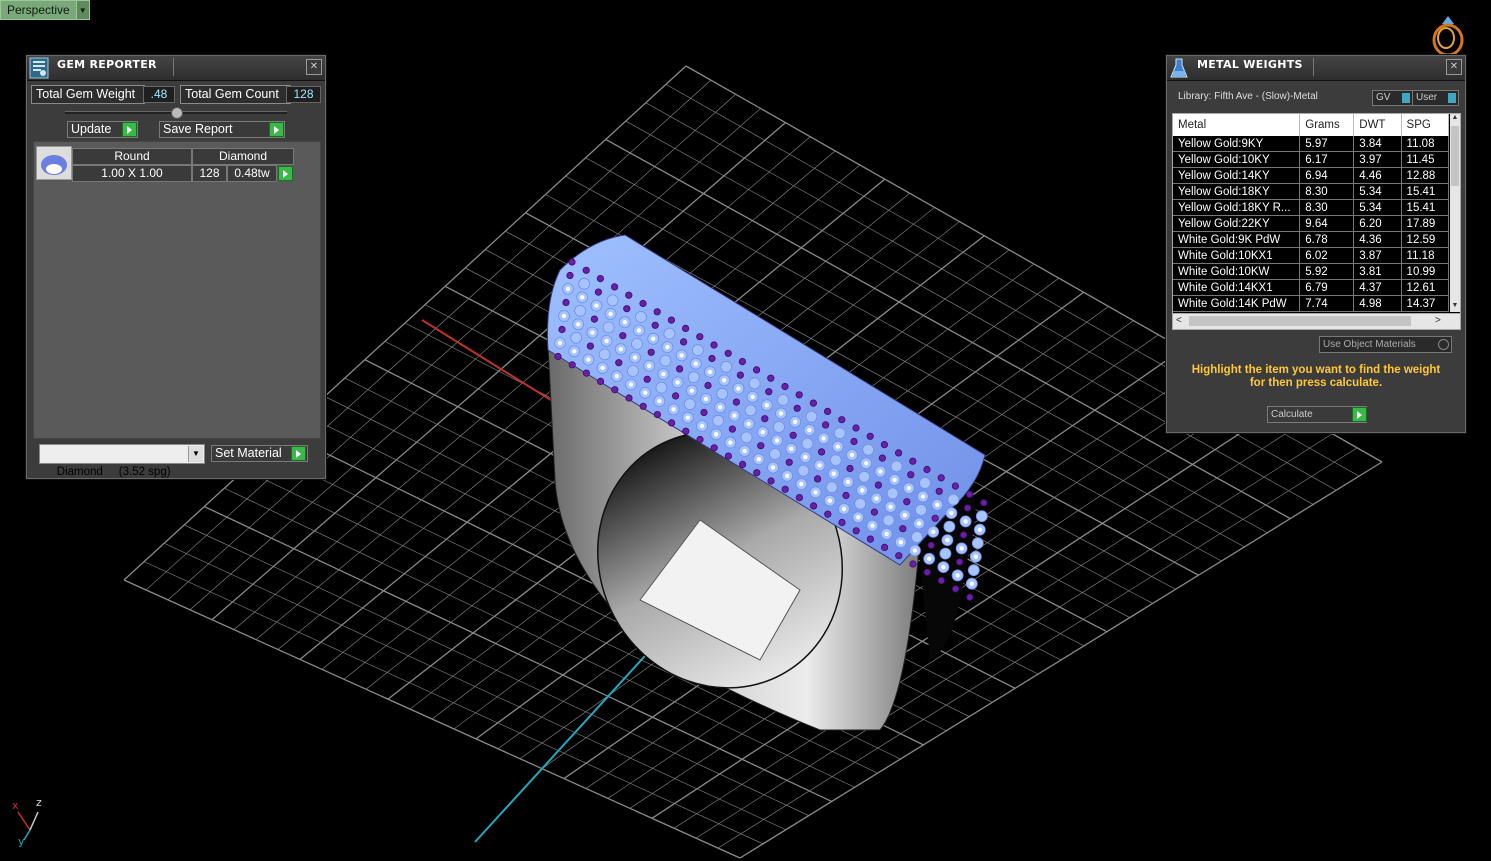  Describe the element at coordinates (1311, 239) in the screenshot. I see `table-row: White Gold:9K PdW 6.78 4.36 12.59` at that location.